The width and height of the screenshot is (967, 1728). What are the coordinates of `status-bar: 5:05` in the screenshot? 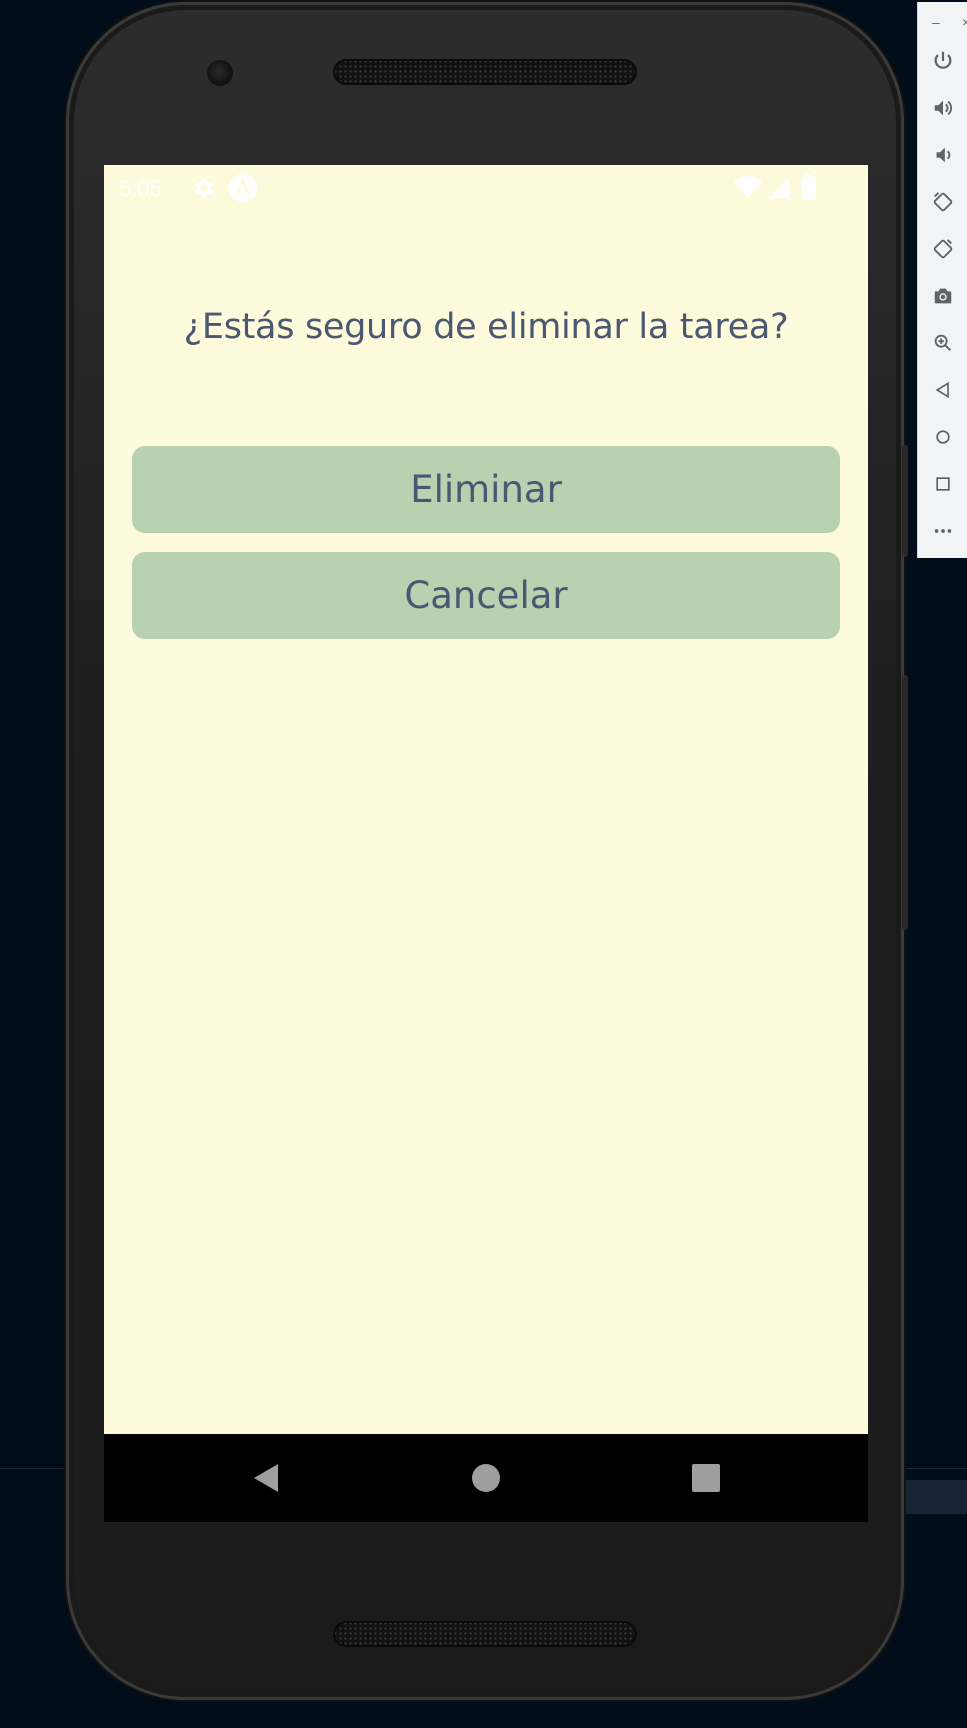 It's located at (486, 189).